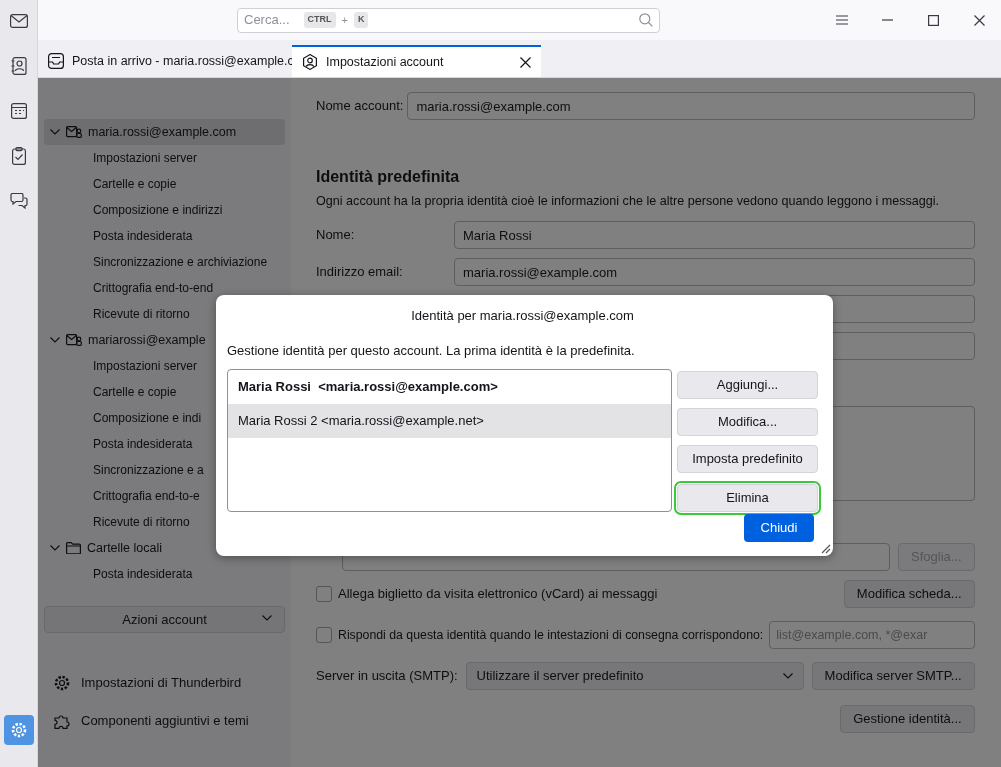  I want to click on close-dialog-button: Chiudi, so click(779, 528).